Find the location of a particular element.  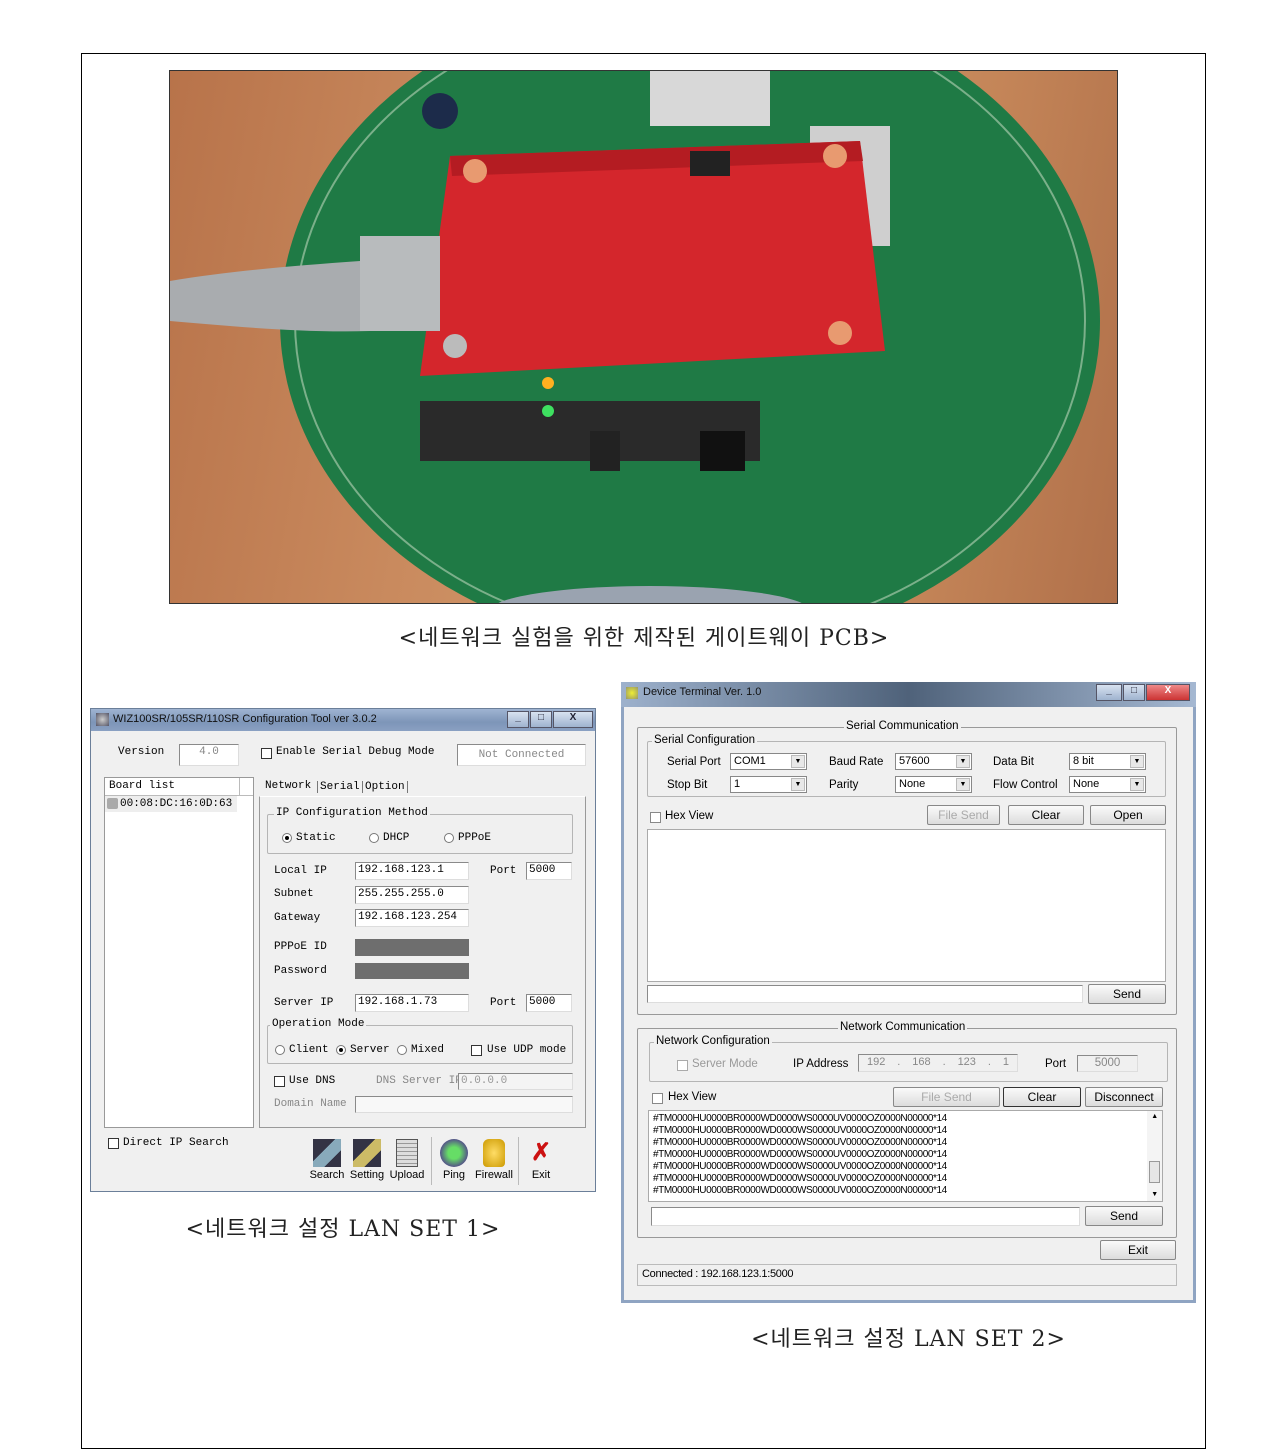

domain-name-input is located at coordinates (464, 1104).